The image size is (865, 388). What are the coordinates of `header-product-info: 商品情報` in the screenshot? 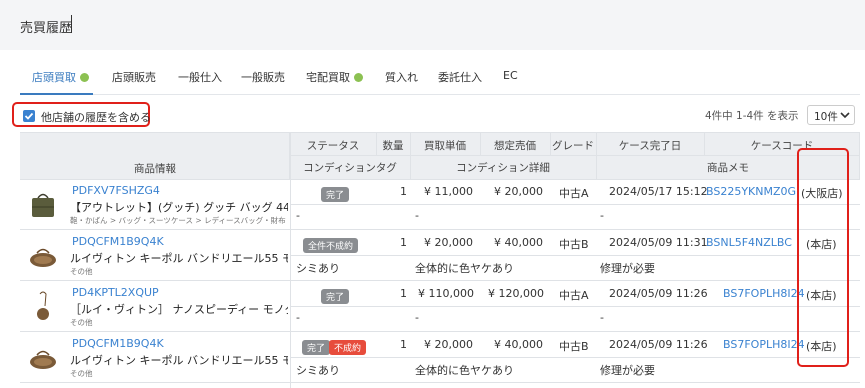 It's located at (155, 169).